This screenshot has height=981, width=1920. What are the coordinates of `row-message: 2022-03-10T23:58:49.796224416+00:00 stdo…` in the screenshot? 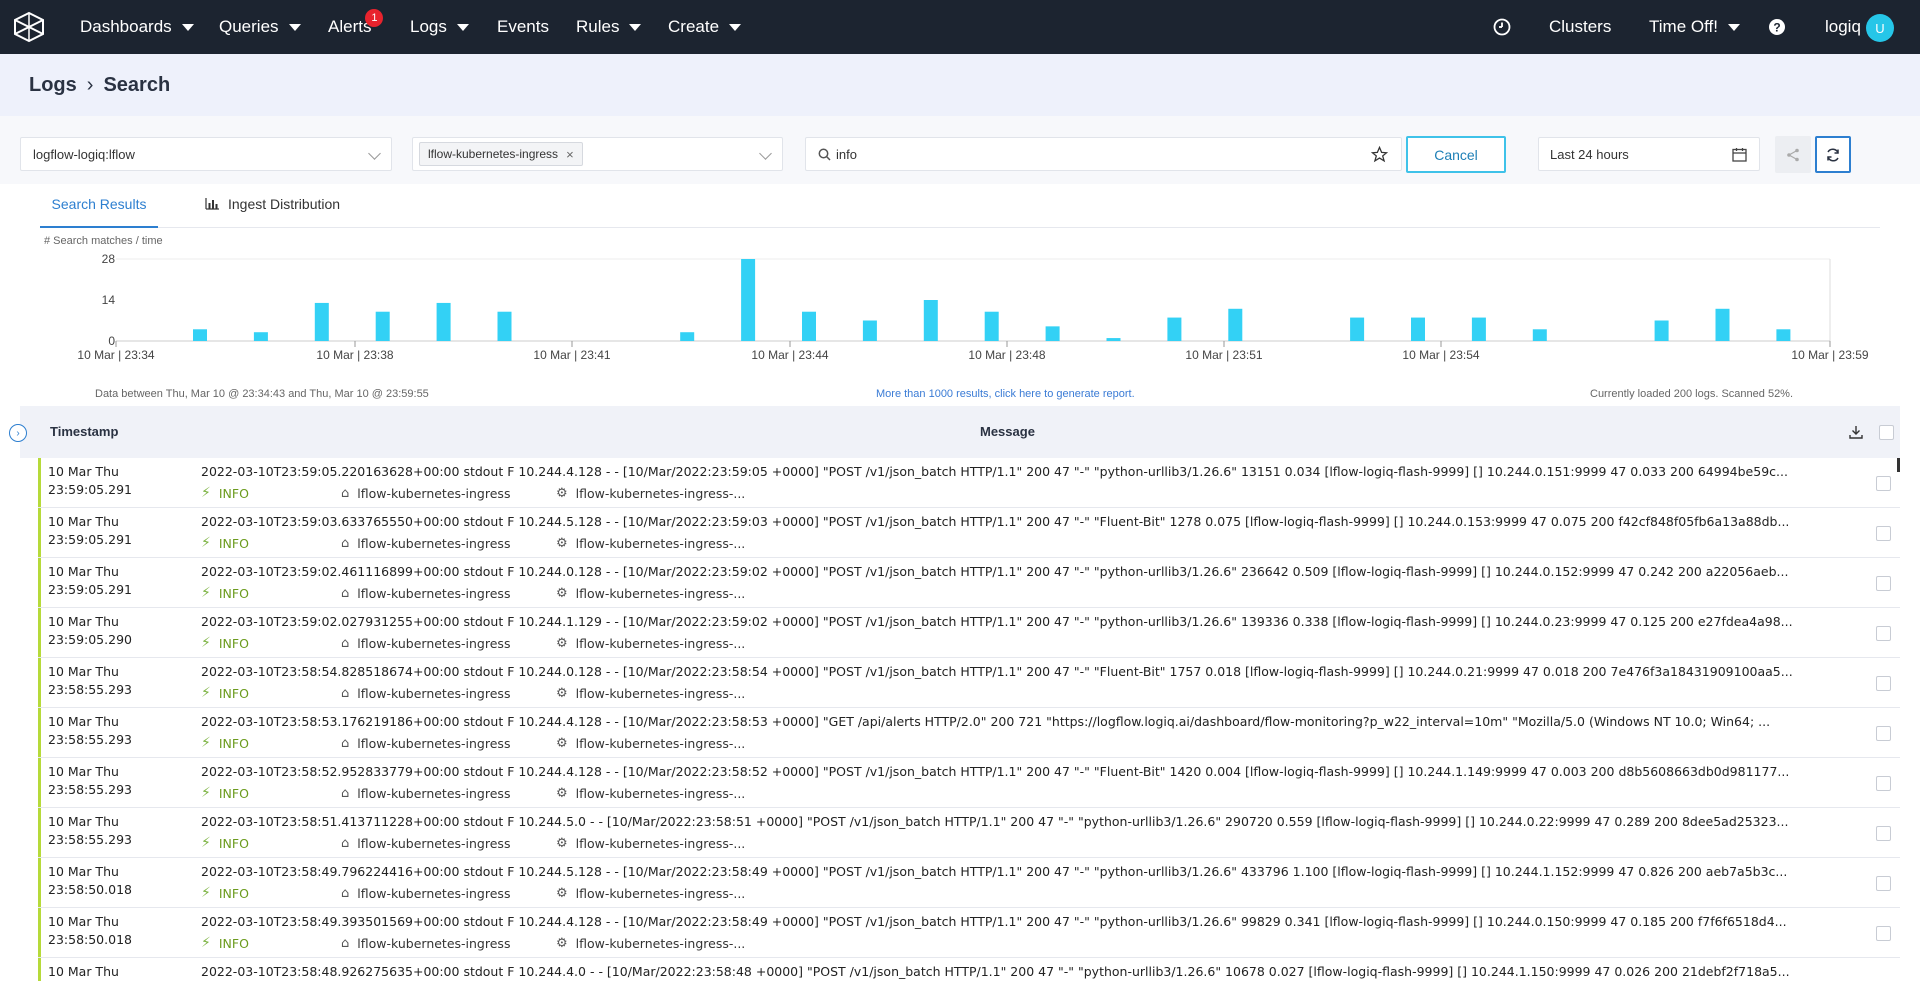 It's located at (1031, 872).